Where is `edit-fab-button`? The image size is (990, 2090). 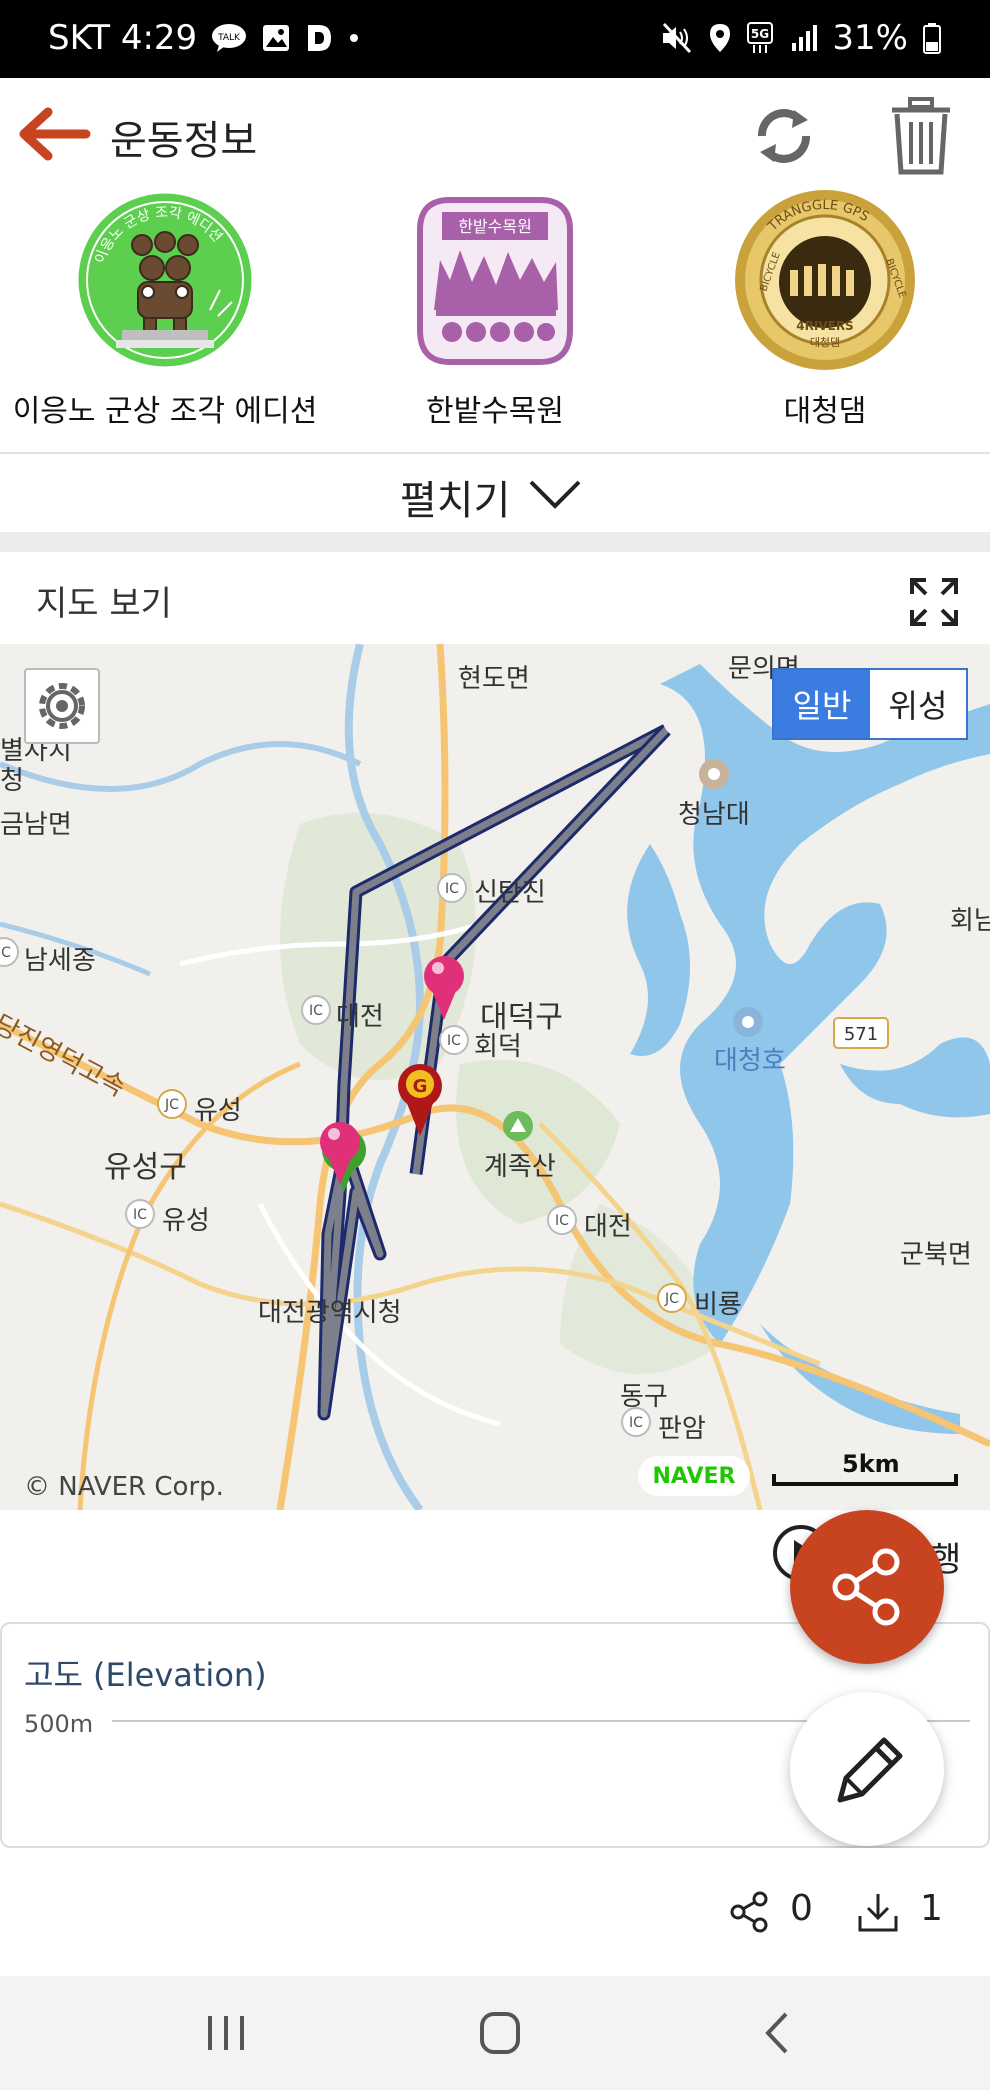
edit-fab-button is located at coordinates (867, 1769).